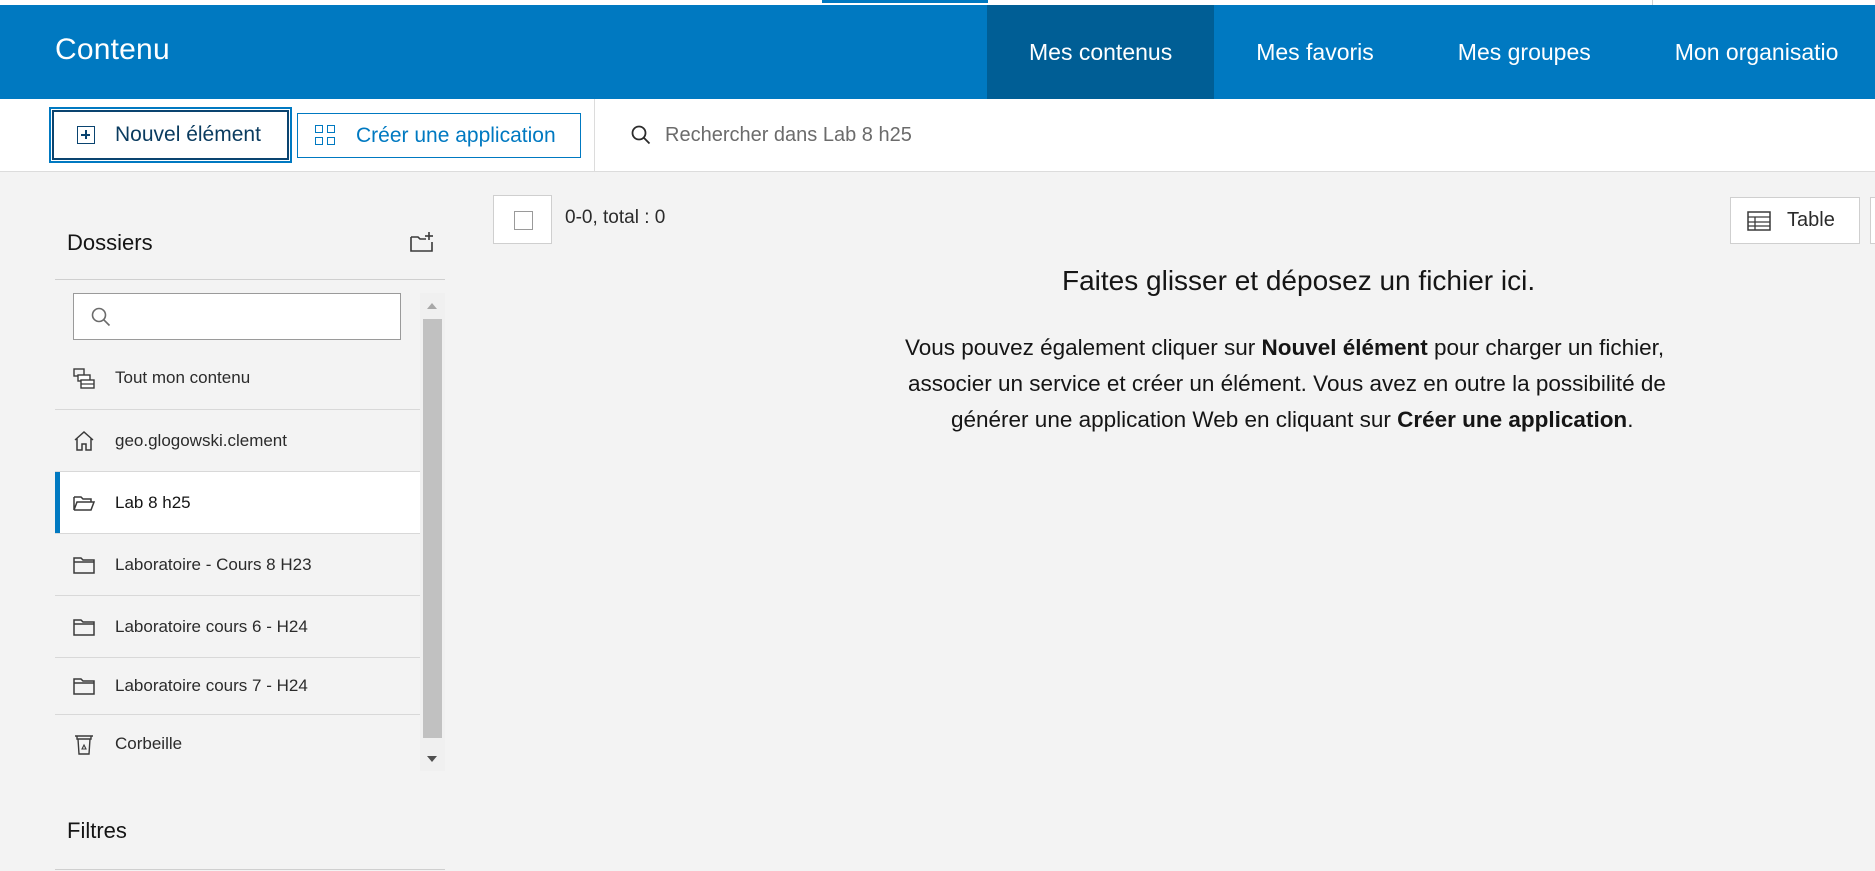 This screenshot has height=871, width=1875. What do you see at coordinates (84, 440) in the screenshot?
I see `home-icon` at bounding box center [84, 440].